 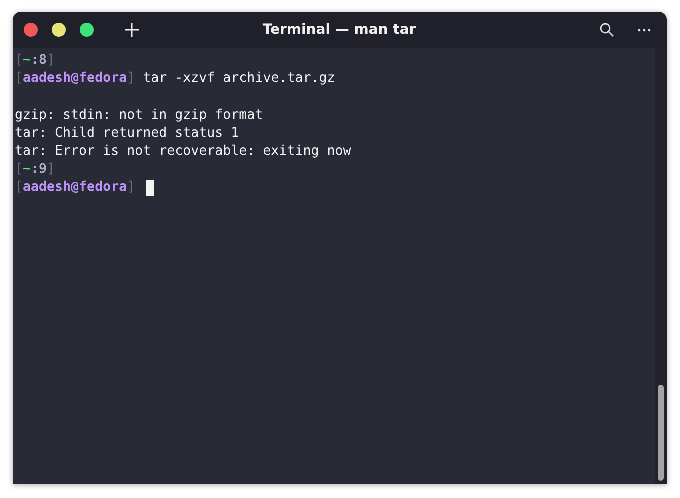 What do you see at coordinates (39, 61) in the screenshot?
I see `terminal-text: :8` at bounding box center [39, 61].